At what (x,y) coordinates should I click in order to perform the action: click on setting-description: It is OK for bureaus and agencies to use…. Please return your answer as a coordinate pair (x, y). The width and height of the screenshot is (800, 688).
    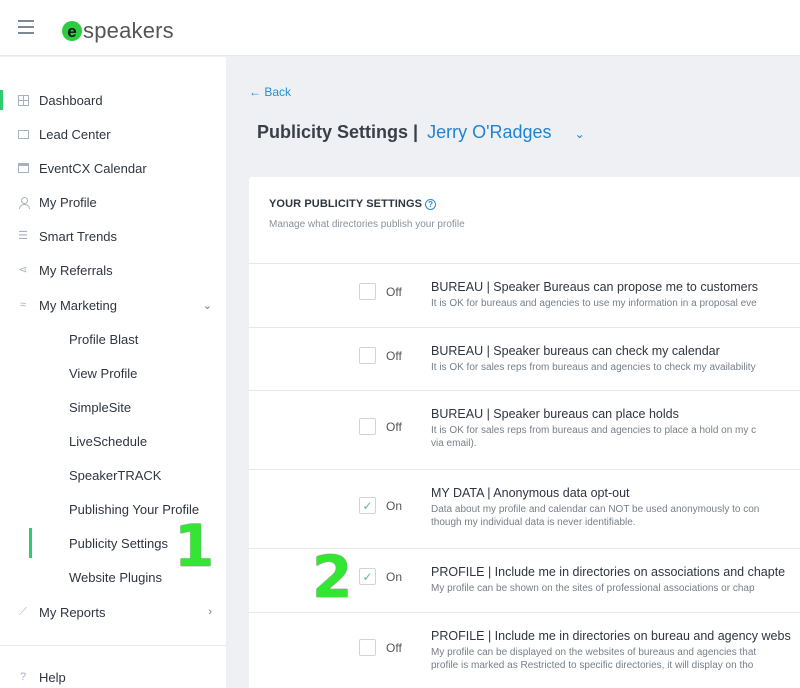
    Looking at the image, I should click on (594, 303).